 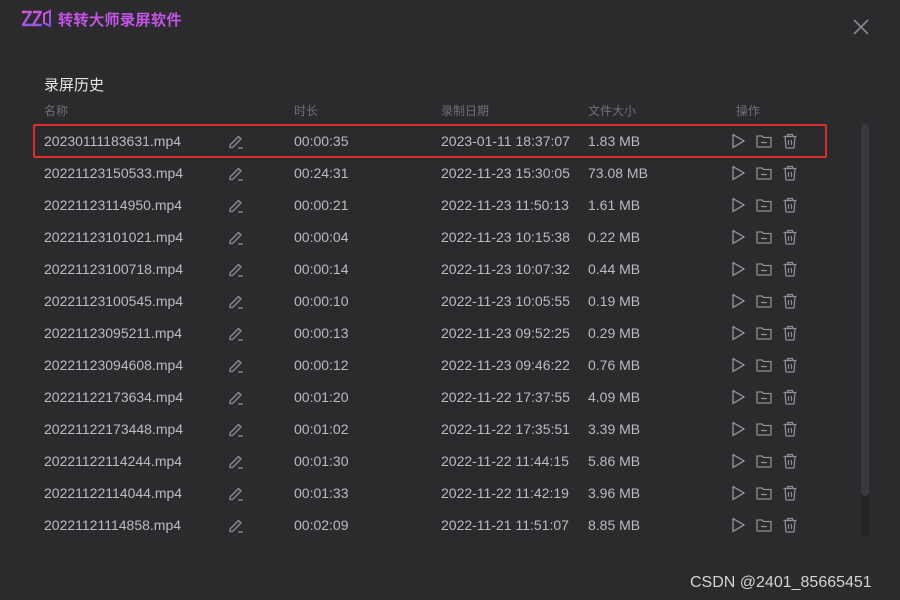 What do you see at coordinates (321, 493) in the screenshot?
I see `duration: 00:01:33` at bounding box center [321, 493].